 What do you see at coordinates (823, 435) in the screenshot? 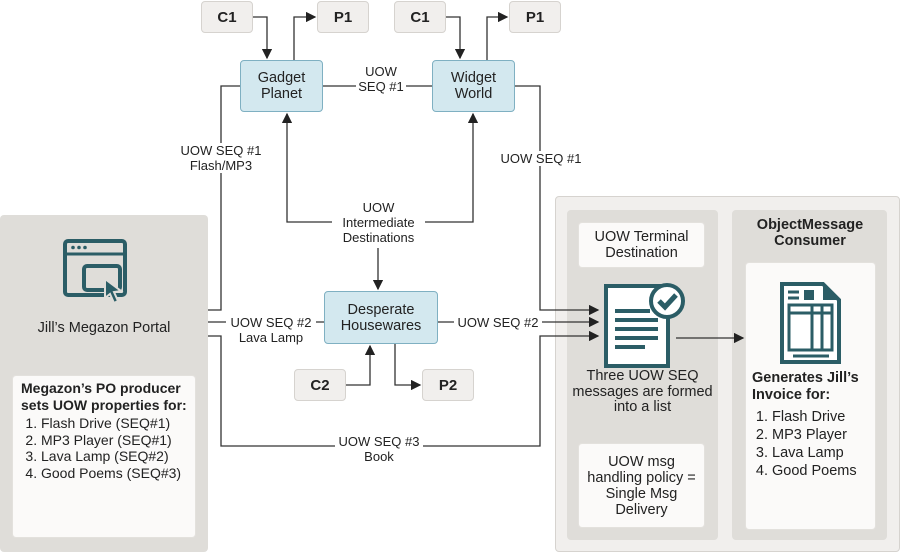
I see `invoice-item: MP3 Player` at bounding box center [823, 435].